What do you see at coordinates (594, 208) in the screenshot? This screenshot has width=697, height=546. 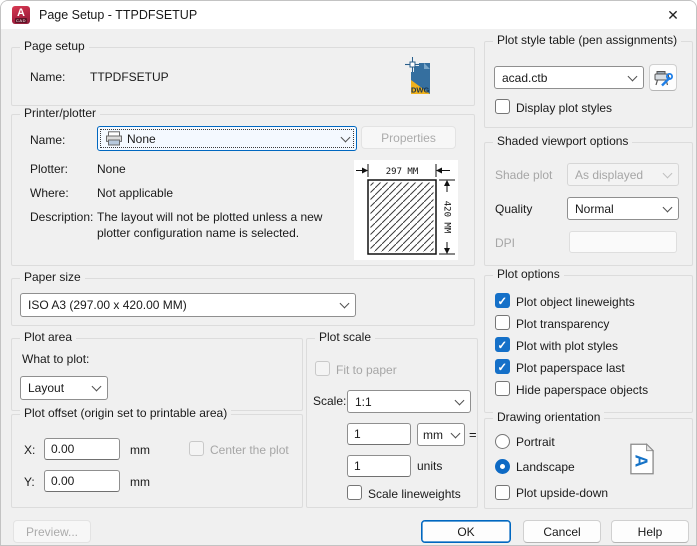 I see `quality-value: Normal` at bounding box center [594, 208].